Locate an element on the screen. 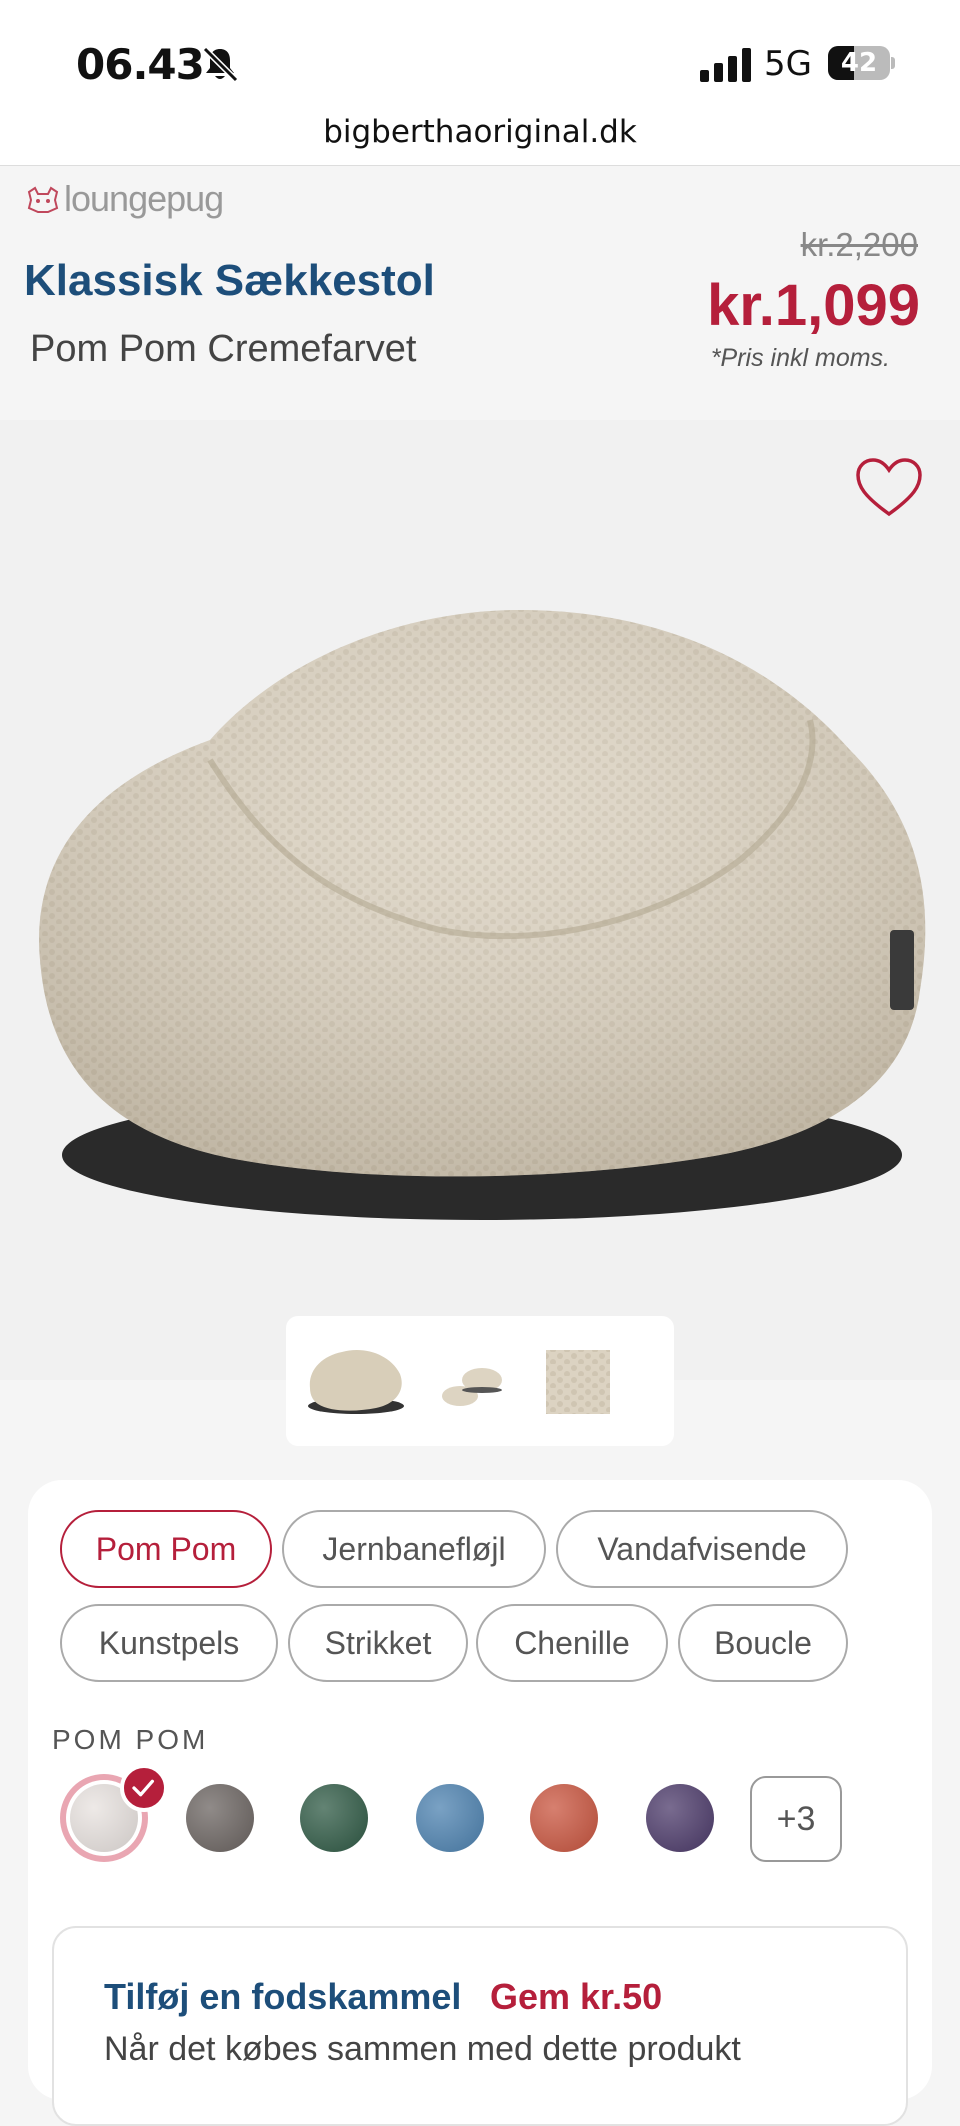  addon-description: Når det købes sammen med dette produkt is located at coordinates (422, 2049).